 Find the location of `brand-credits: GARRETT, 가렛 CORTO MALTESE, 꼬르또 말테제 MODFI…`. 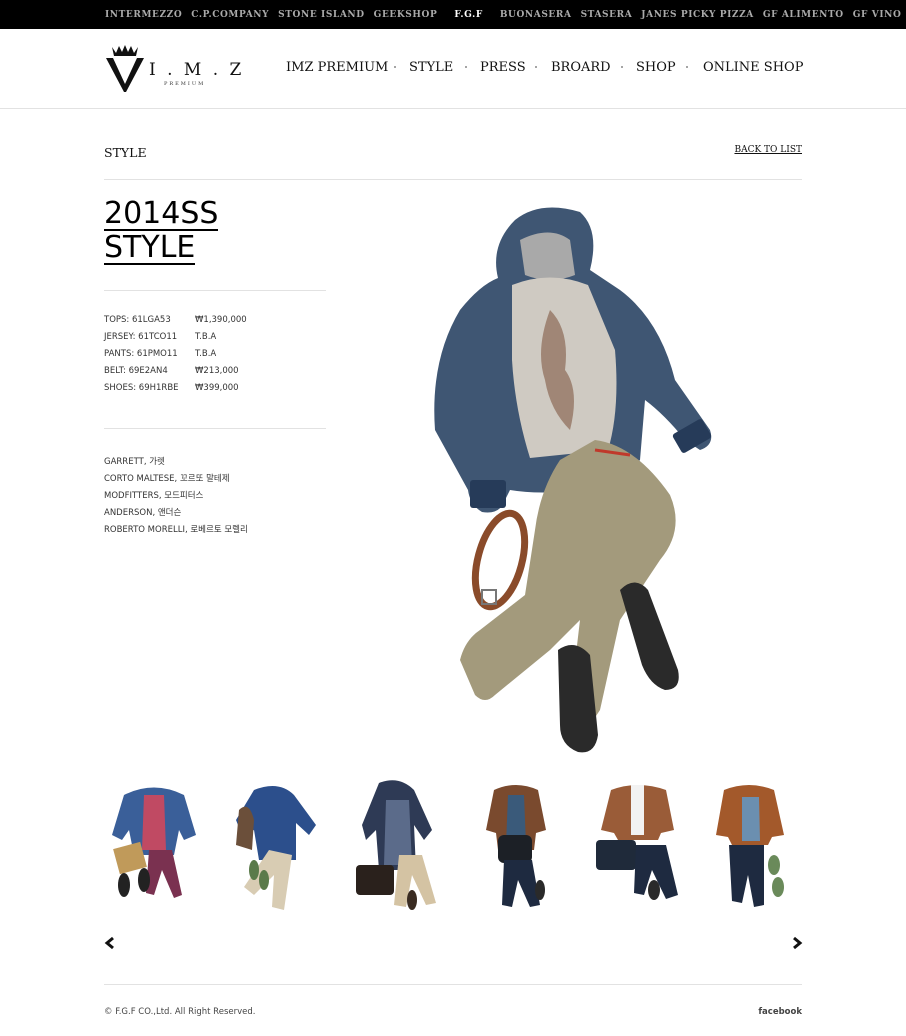

brand-credits: GARRETT, 가렛 CORTO MALTESE, 꼬르또 말테제 MODFI… is located at coordinates (176, 497).